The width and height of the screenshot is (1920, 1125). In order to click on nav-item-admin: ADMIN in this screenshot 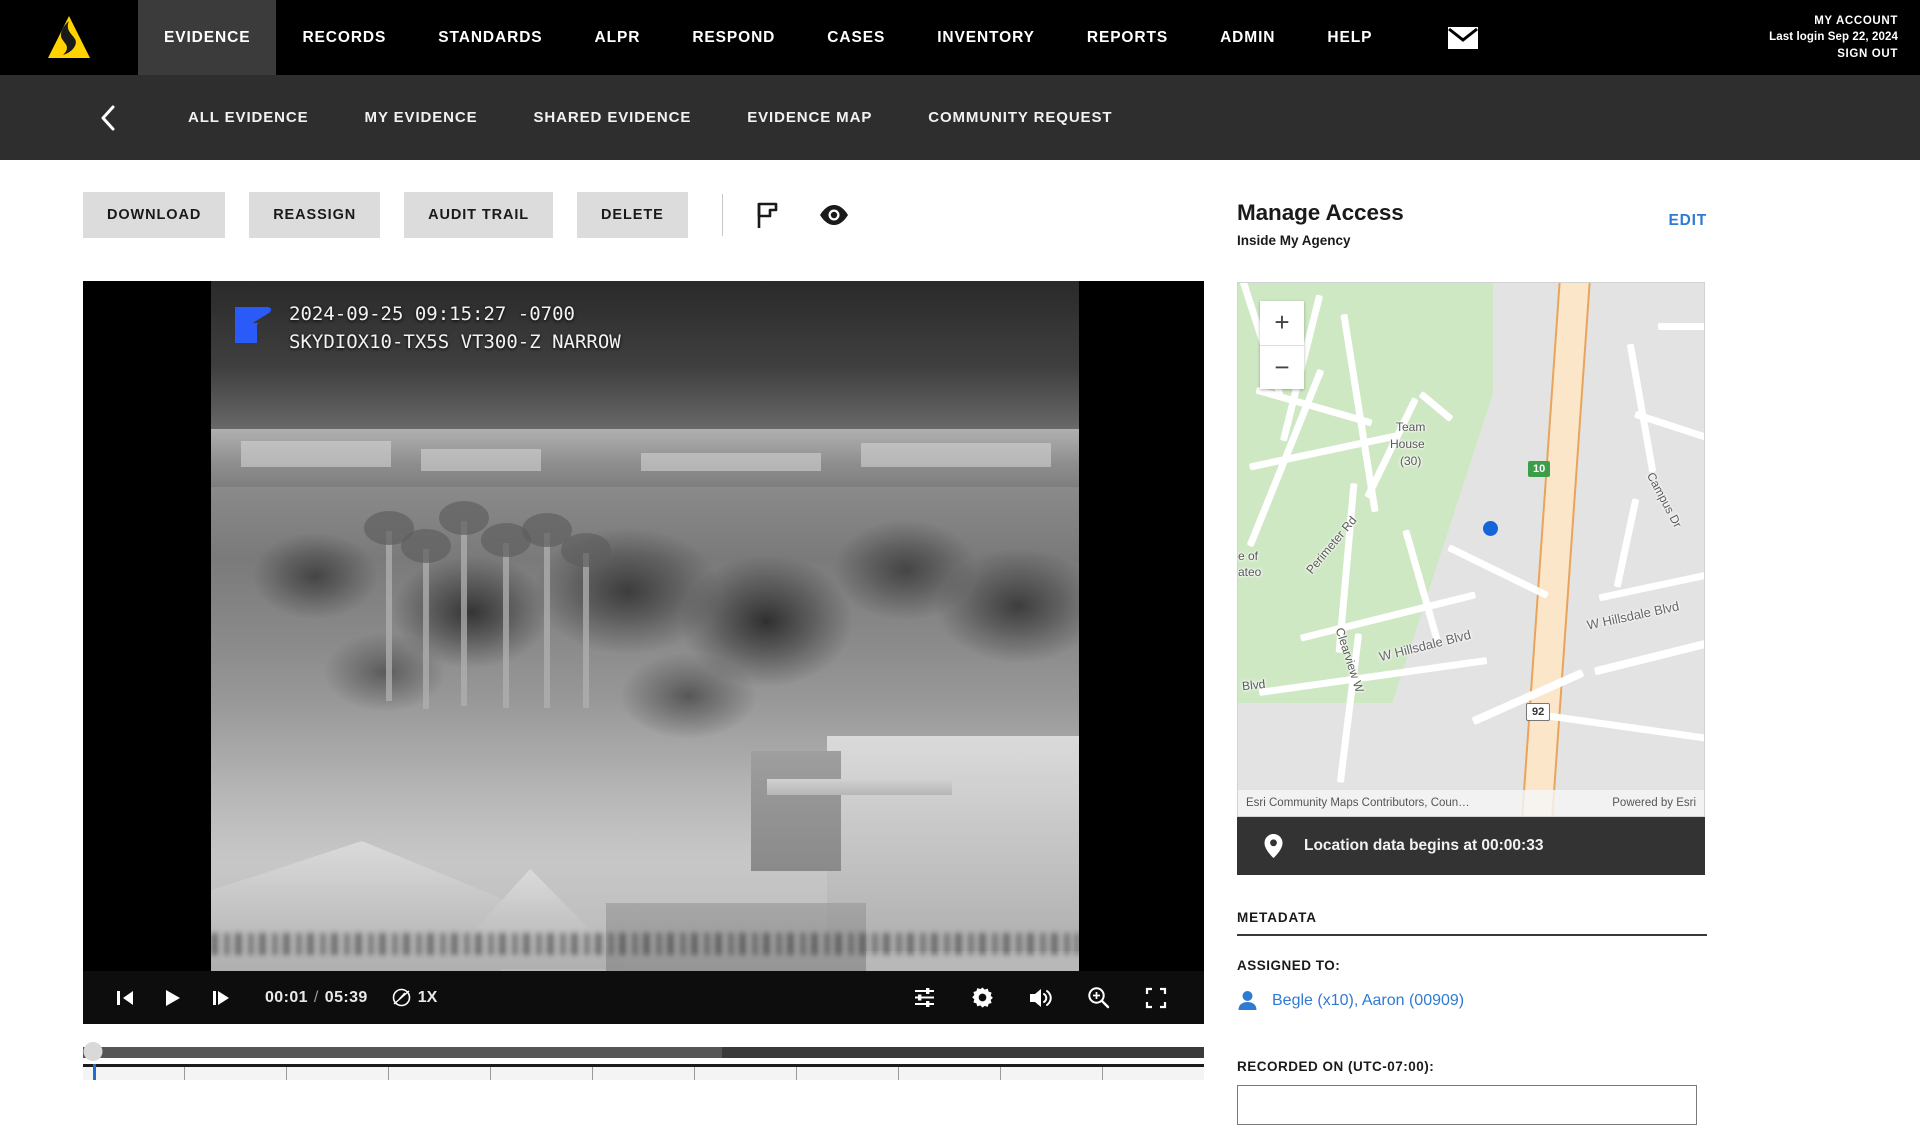, I will do `click(1247, 37)`.